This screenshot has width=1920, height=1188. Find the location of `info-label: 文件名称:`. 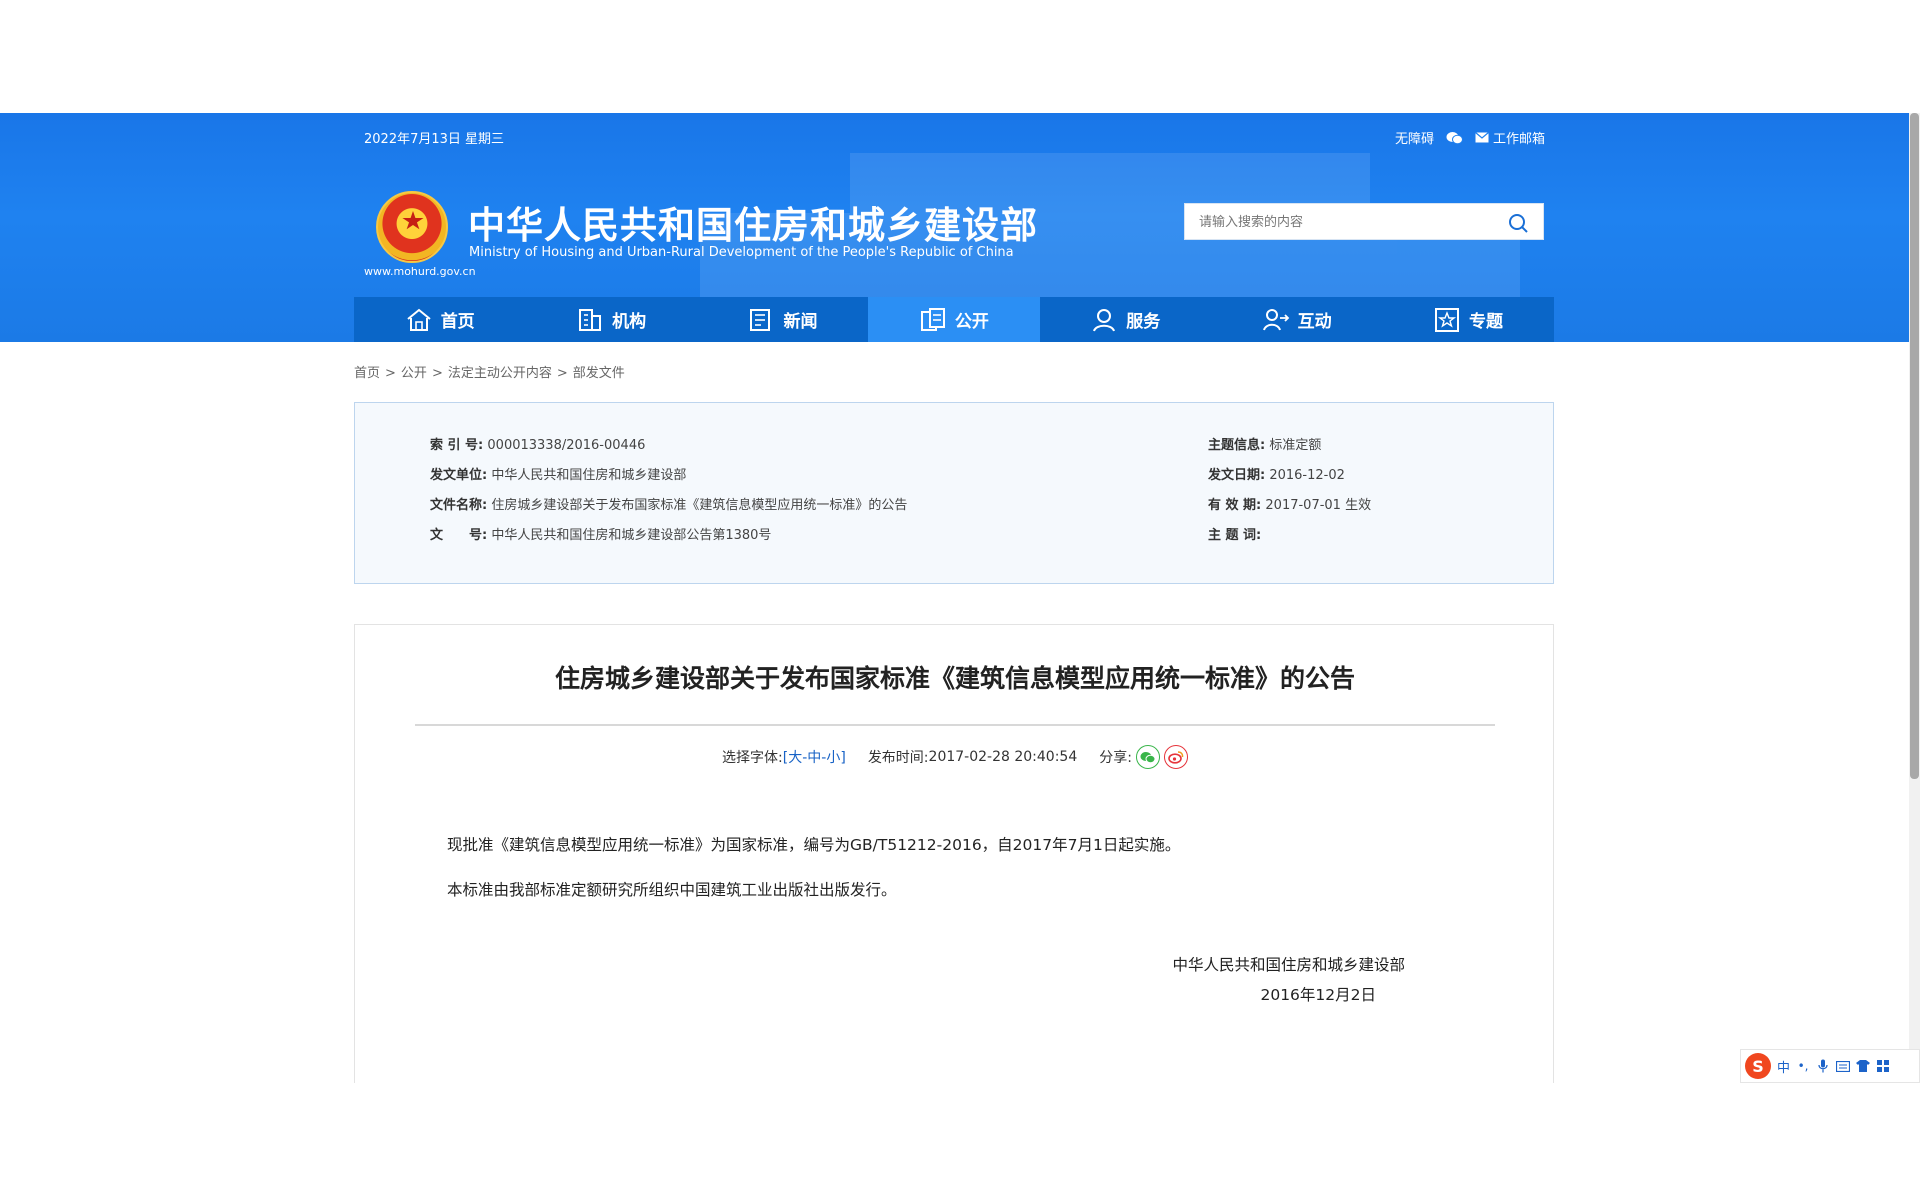

info-label: 文件名称: is located at coordinates (459, 505).